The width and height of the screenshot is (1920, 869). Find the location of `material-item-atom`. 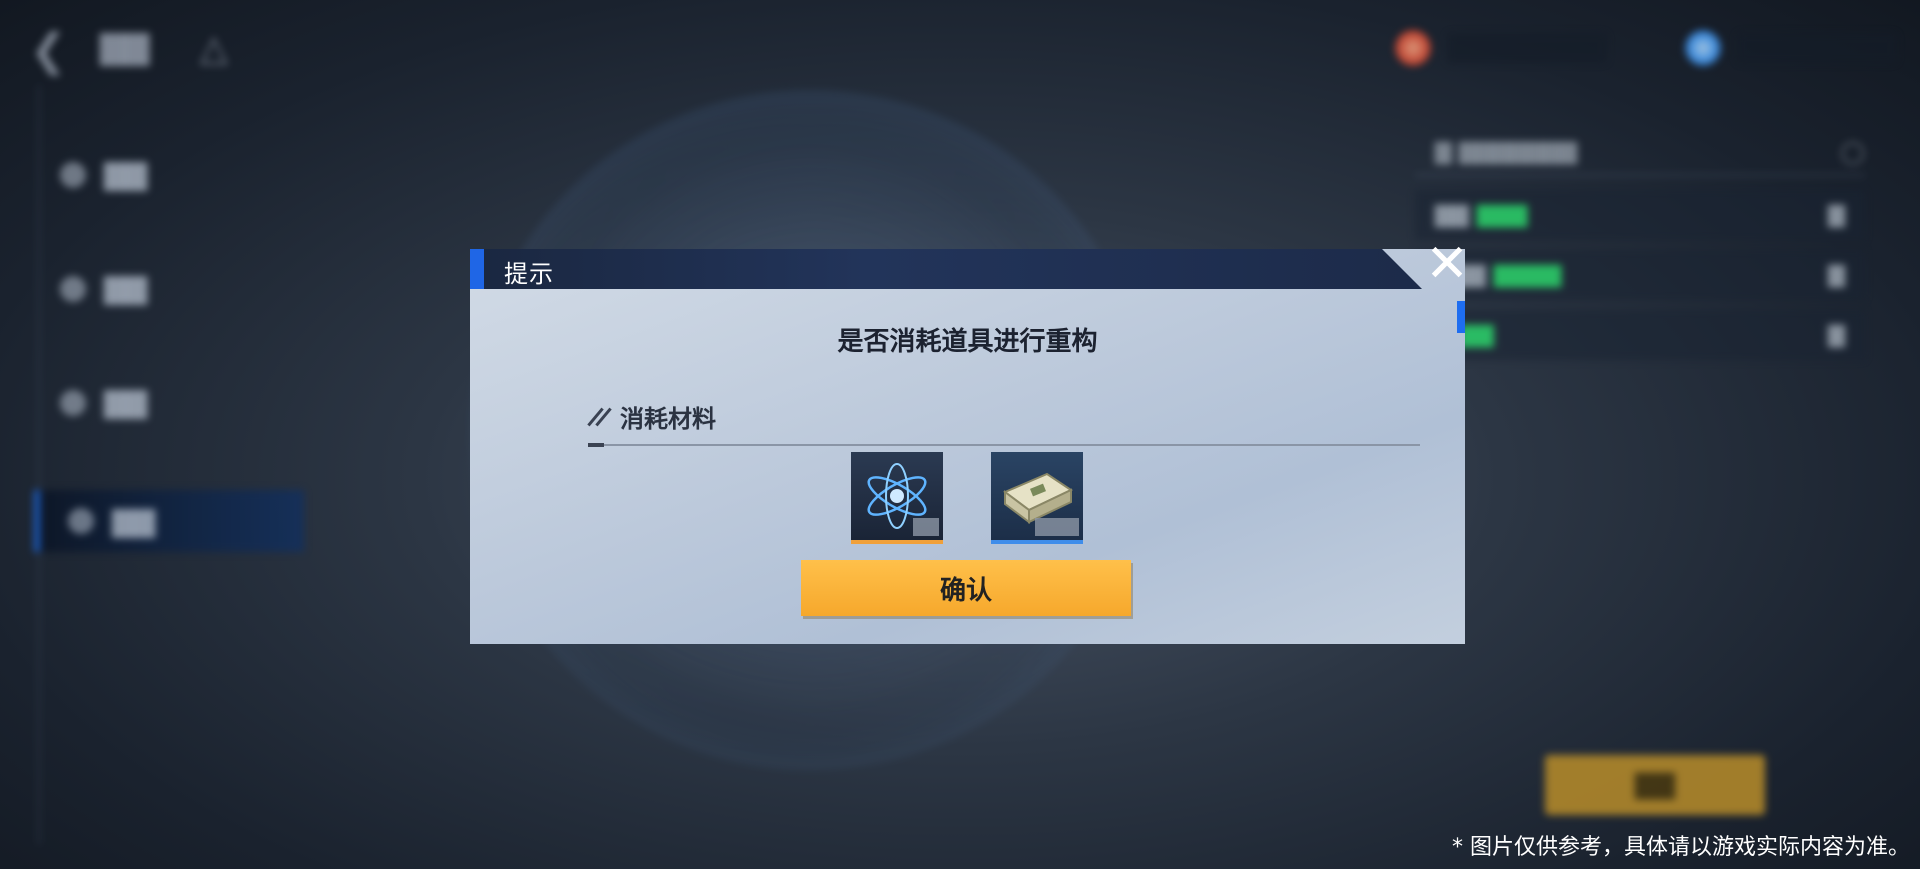

material-item-atom is located at coordinates (897, 498).